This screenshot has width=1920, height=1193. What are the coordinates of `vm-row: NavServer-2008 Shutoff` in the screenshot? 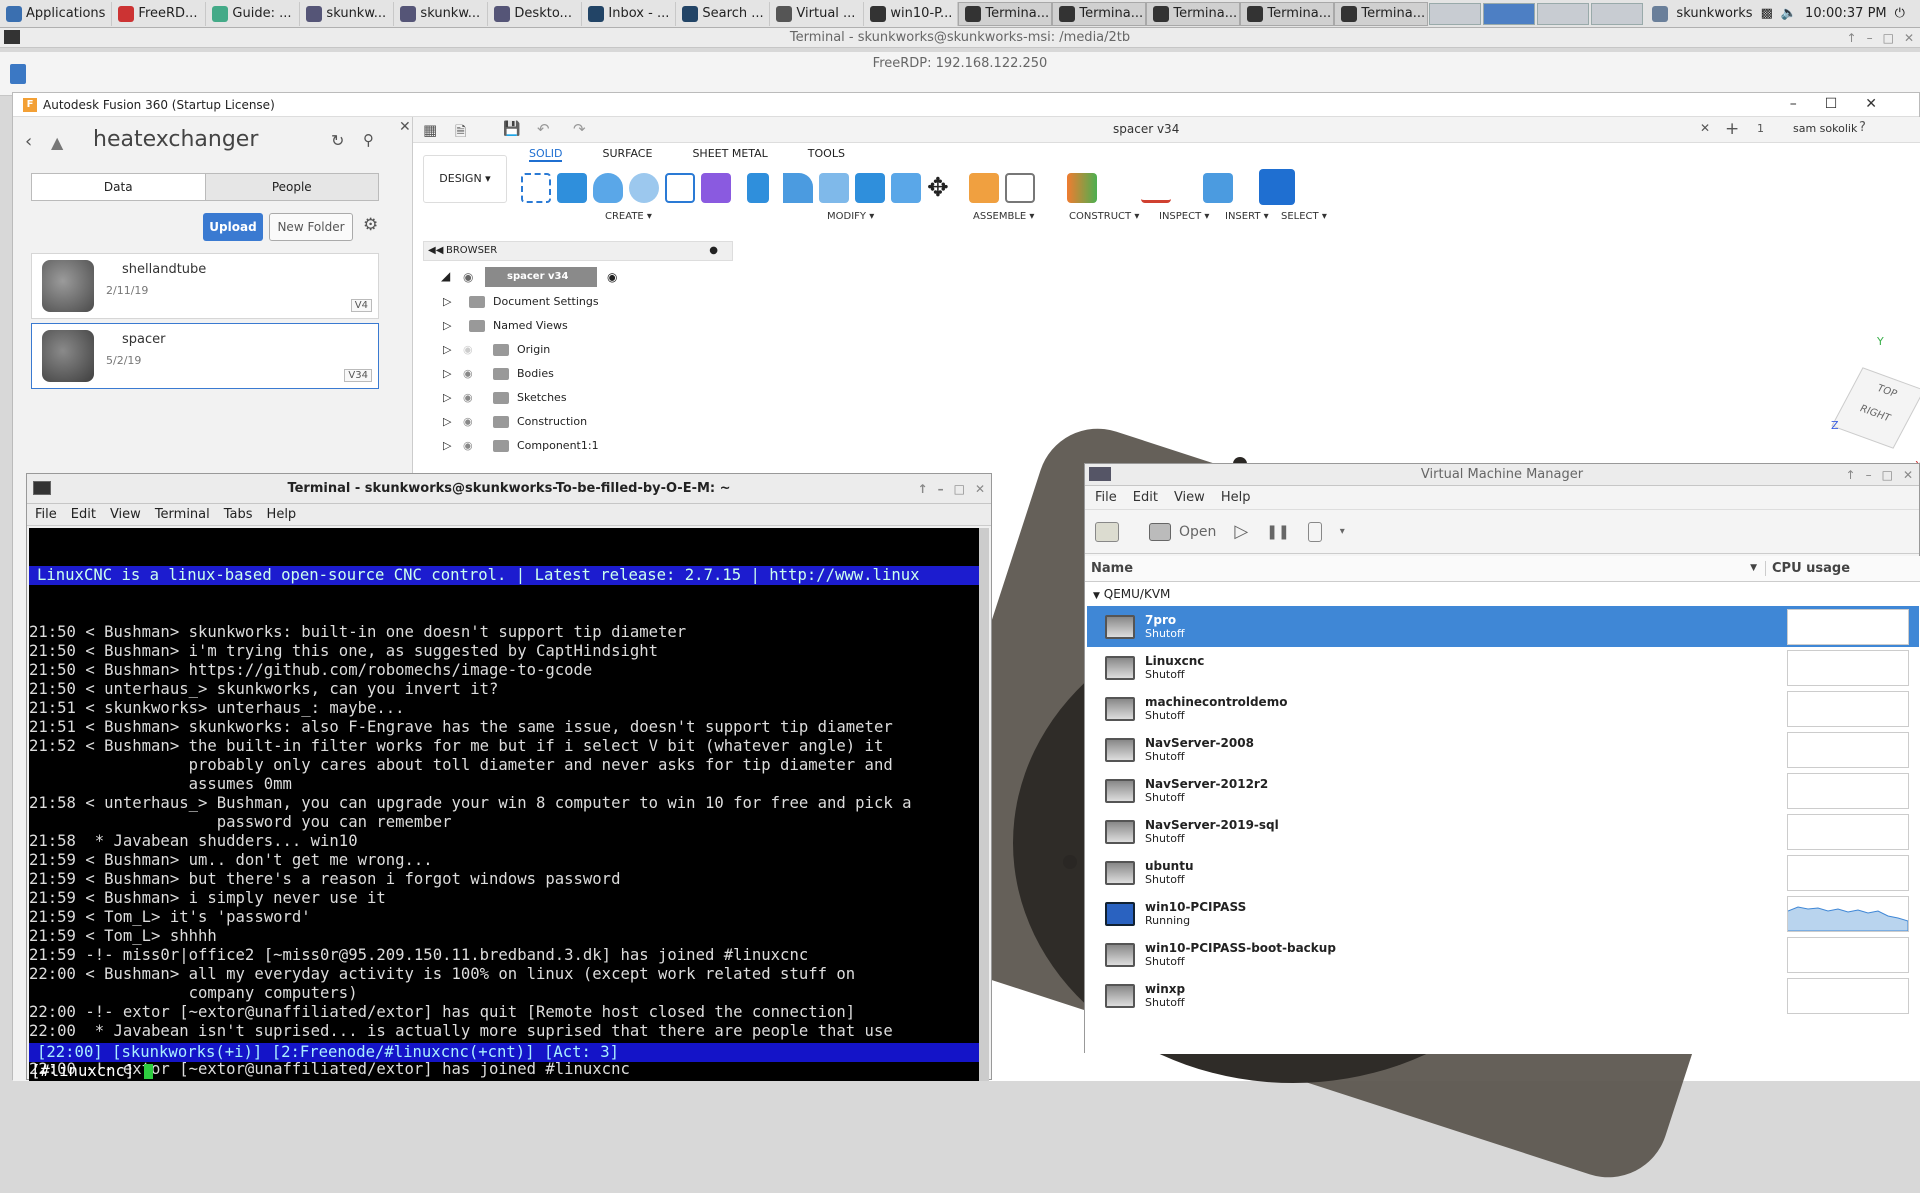 It's located at (1503, 749).